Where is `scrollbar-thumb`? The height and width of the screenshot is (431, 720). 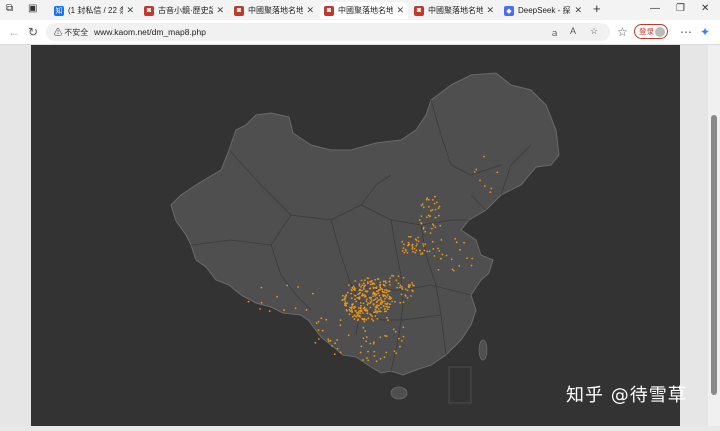
scrollbar-thumb is located at coordinates (714, 255).